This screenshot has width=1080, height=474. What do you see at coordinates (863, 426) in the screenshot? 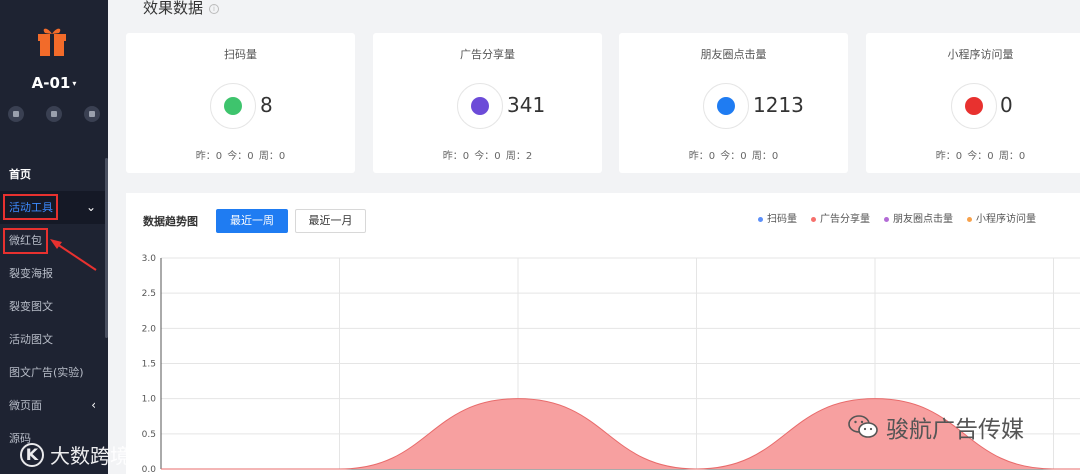
I see `wechat-icon` at bounding box center [863, 426].